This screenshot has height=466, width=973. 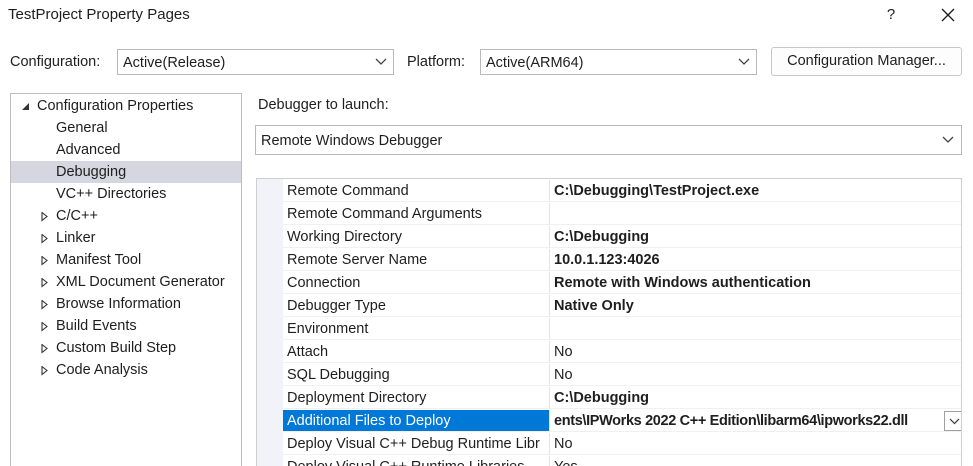 I want to click on configuration-label: Configuration:, so click(x=55, y=62).